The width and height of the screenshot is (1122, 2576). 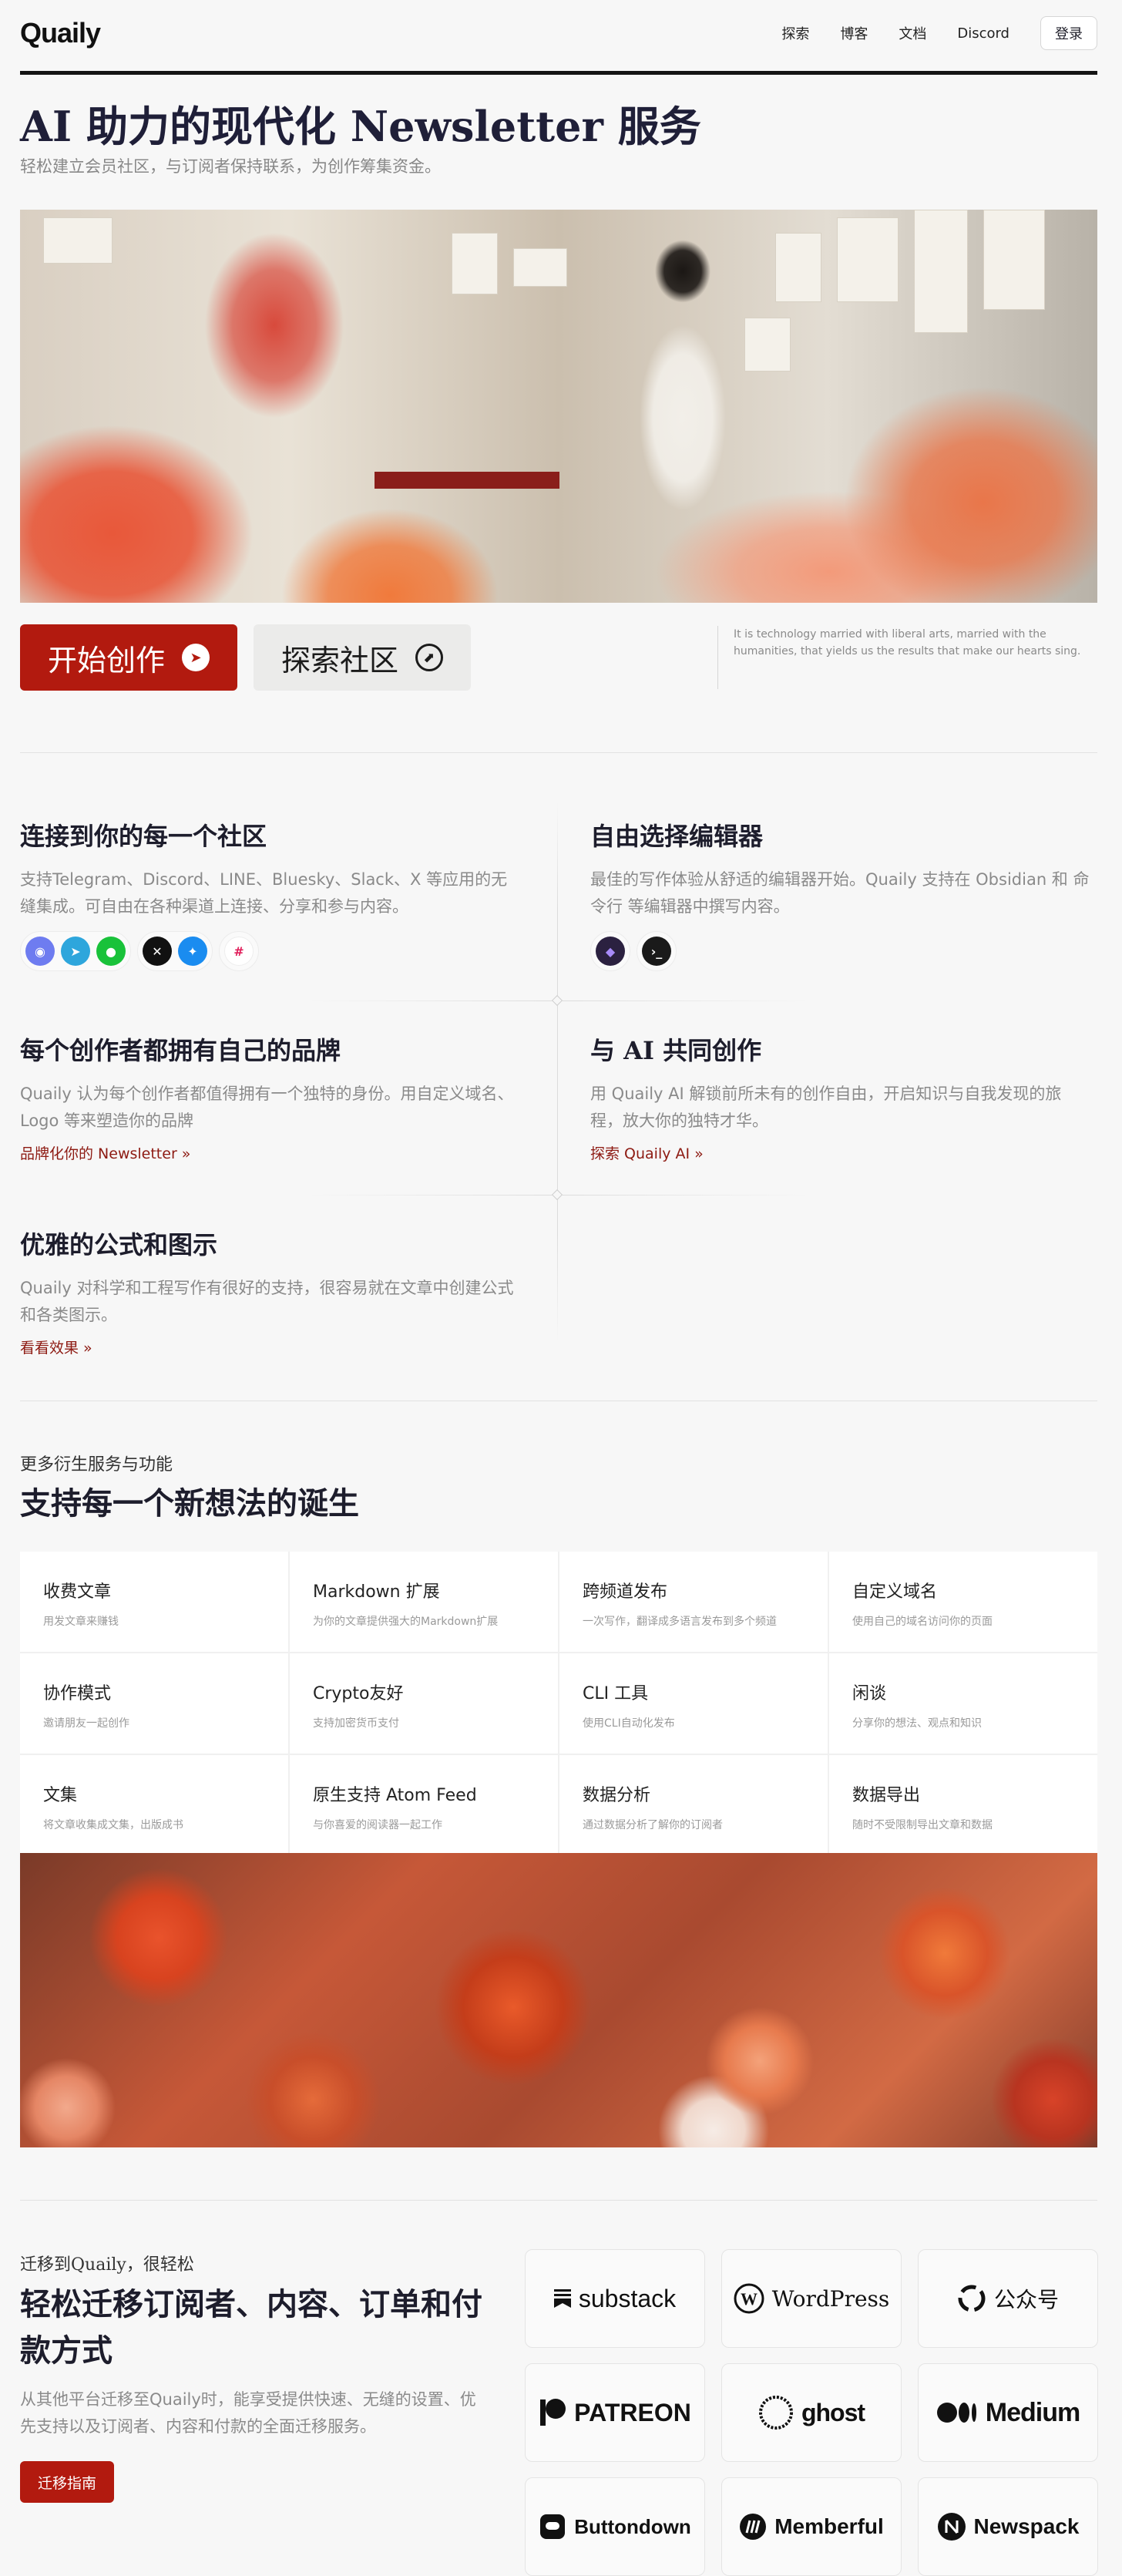 What do you see at coordinates (1008, 2298) in the screenshot?
I see `platform-wechat: 公众号` at bounding box center [1008, 2298].